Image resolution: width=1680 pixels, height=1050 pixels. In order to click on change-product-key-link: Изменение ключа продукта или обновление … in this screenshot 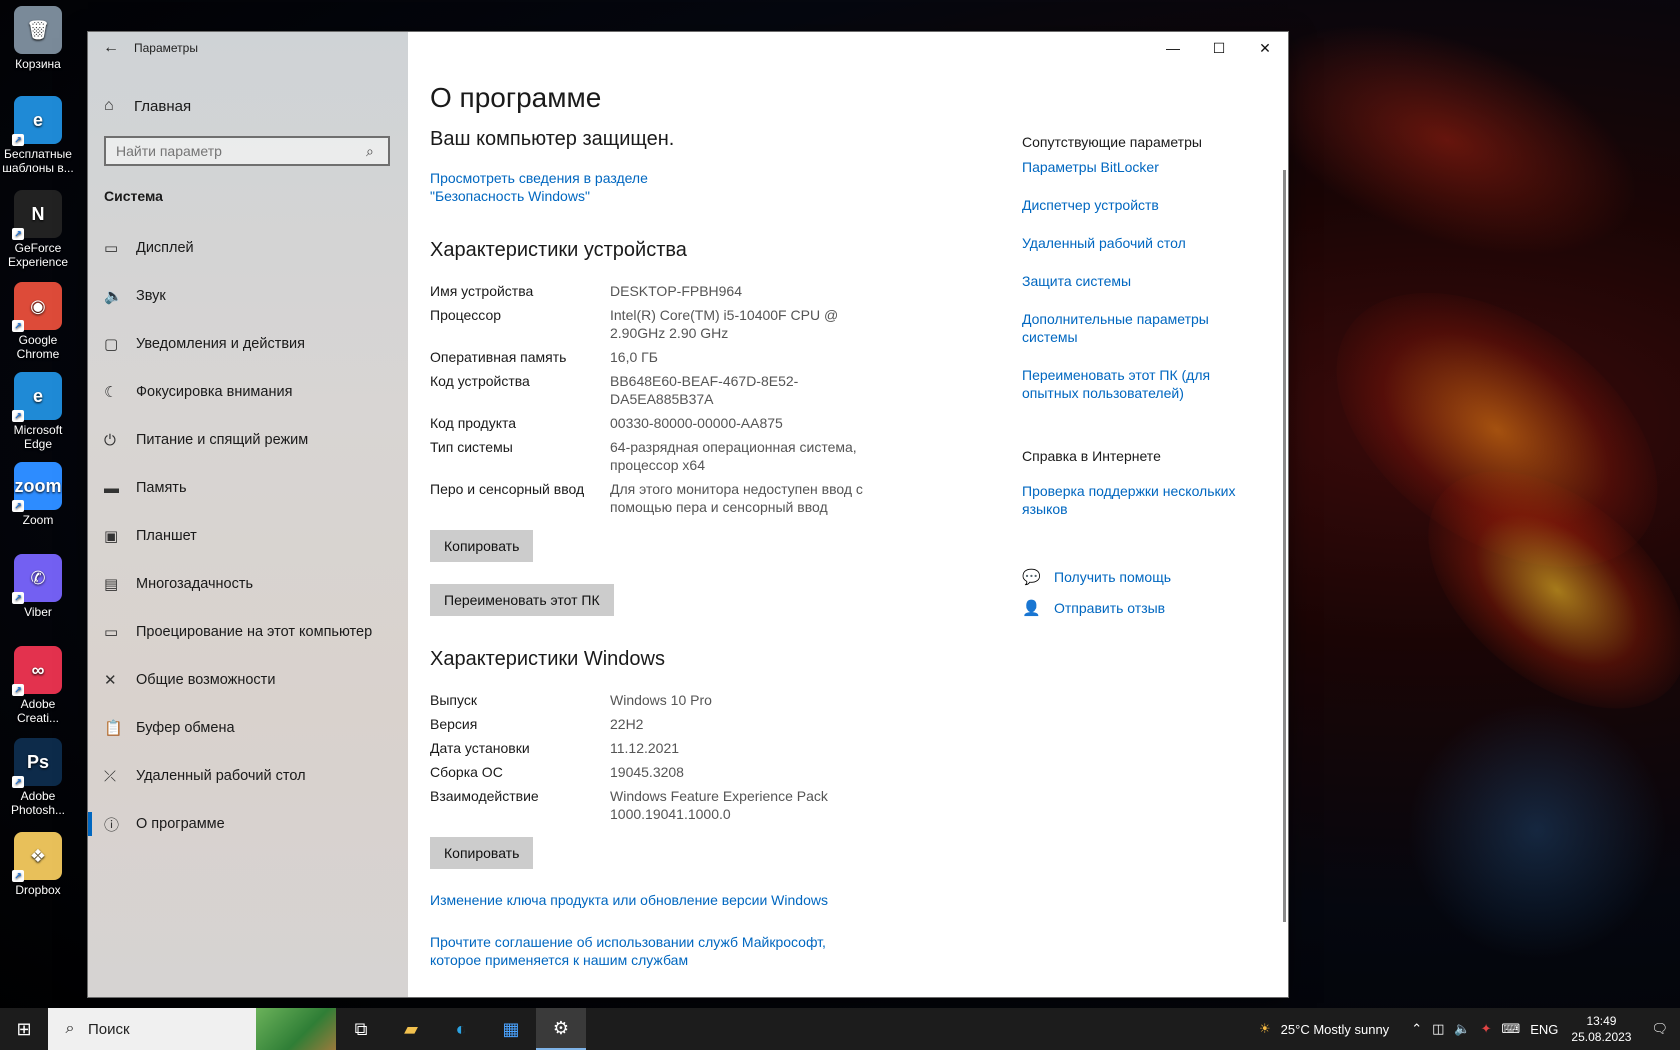, I will do `click(690, 900)`.